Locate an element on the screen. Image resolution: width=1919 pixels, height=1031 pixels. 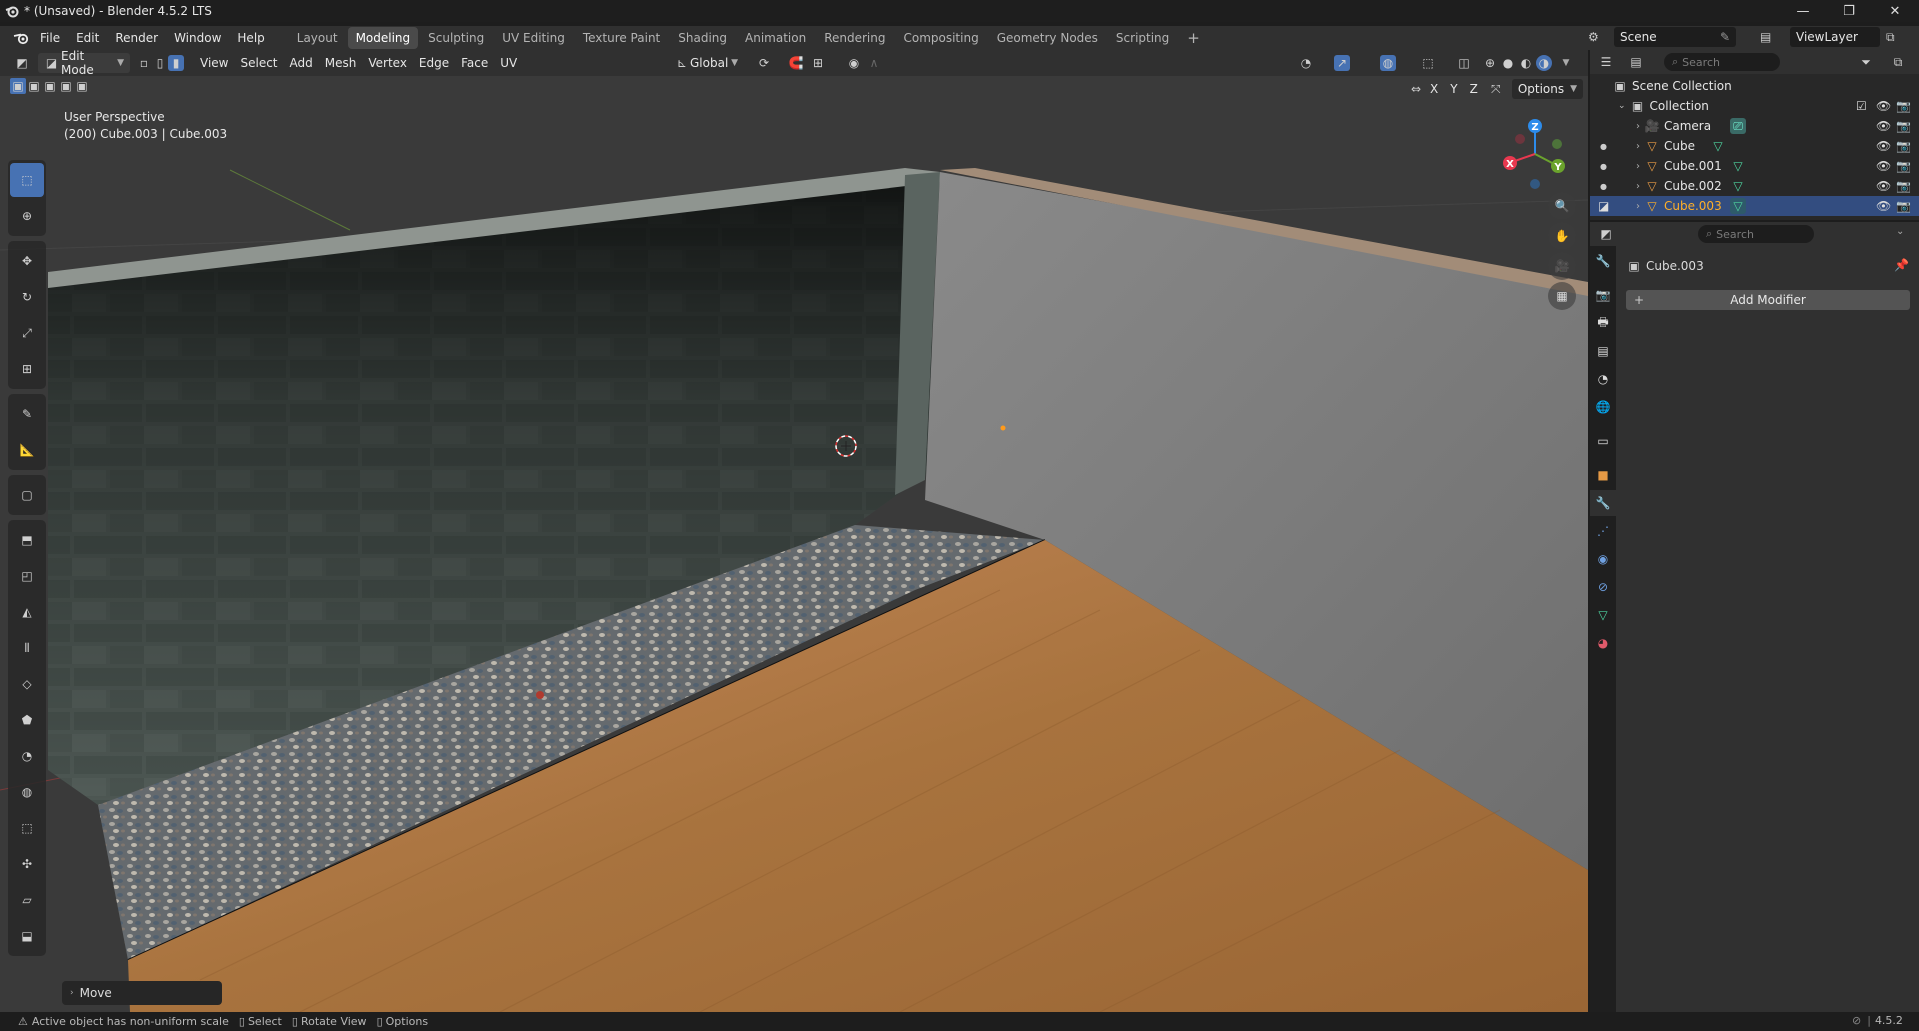
mirror-icon: ⇔ is located at coordinates (1416, 89).